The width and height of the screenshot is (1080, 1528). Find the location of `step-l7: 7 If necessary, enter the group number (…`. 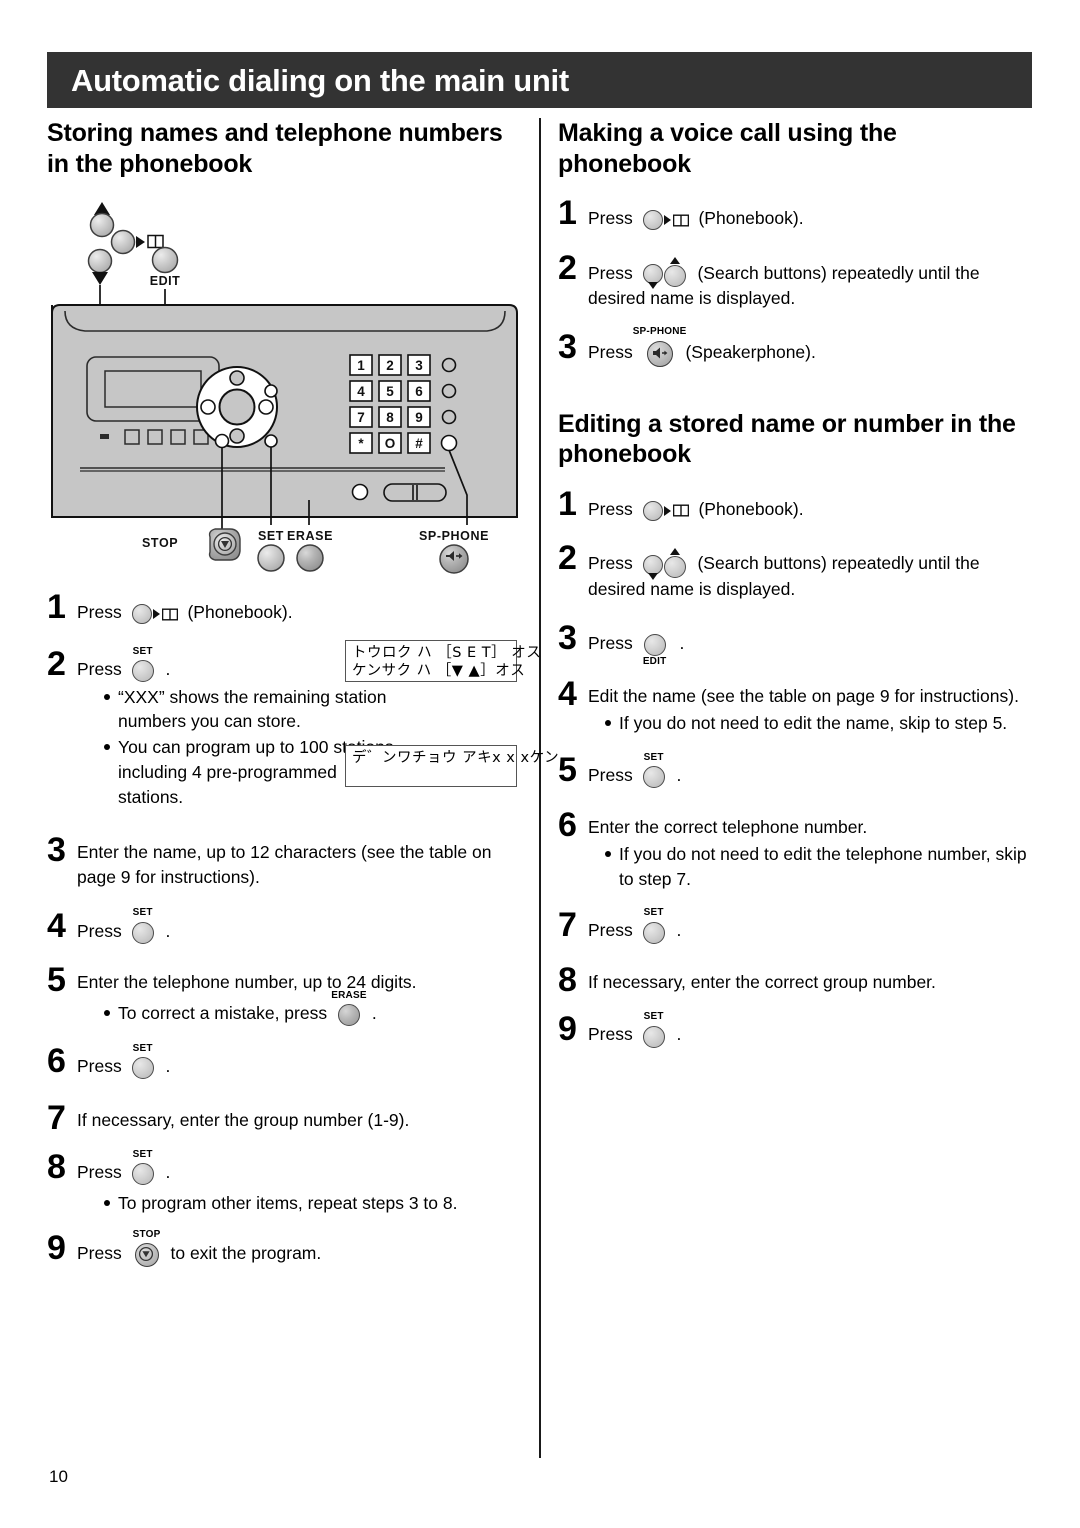

step-l7: 7 If necessary, enter the group number (… is located at coordinates (287, 1118).